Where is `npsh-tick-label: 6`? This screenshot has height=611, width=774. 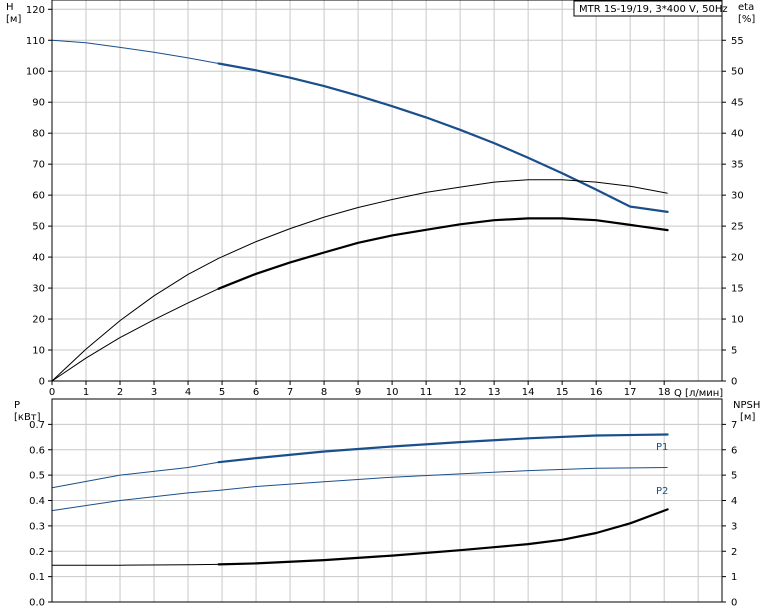
npsh-tick-label: 6 is located at coordinates (734, 450).